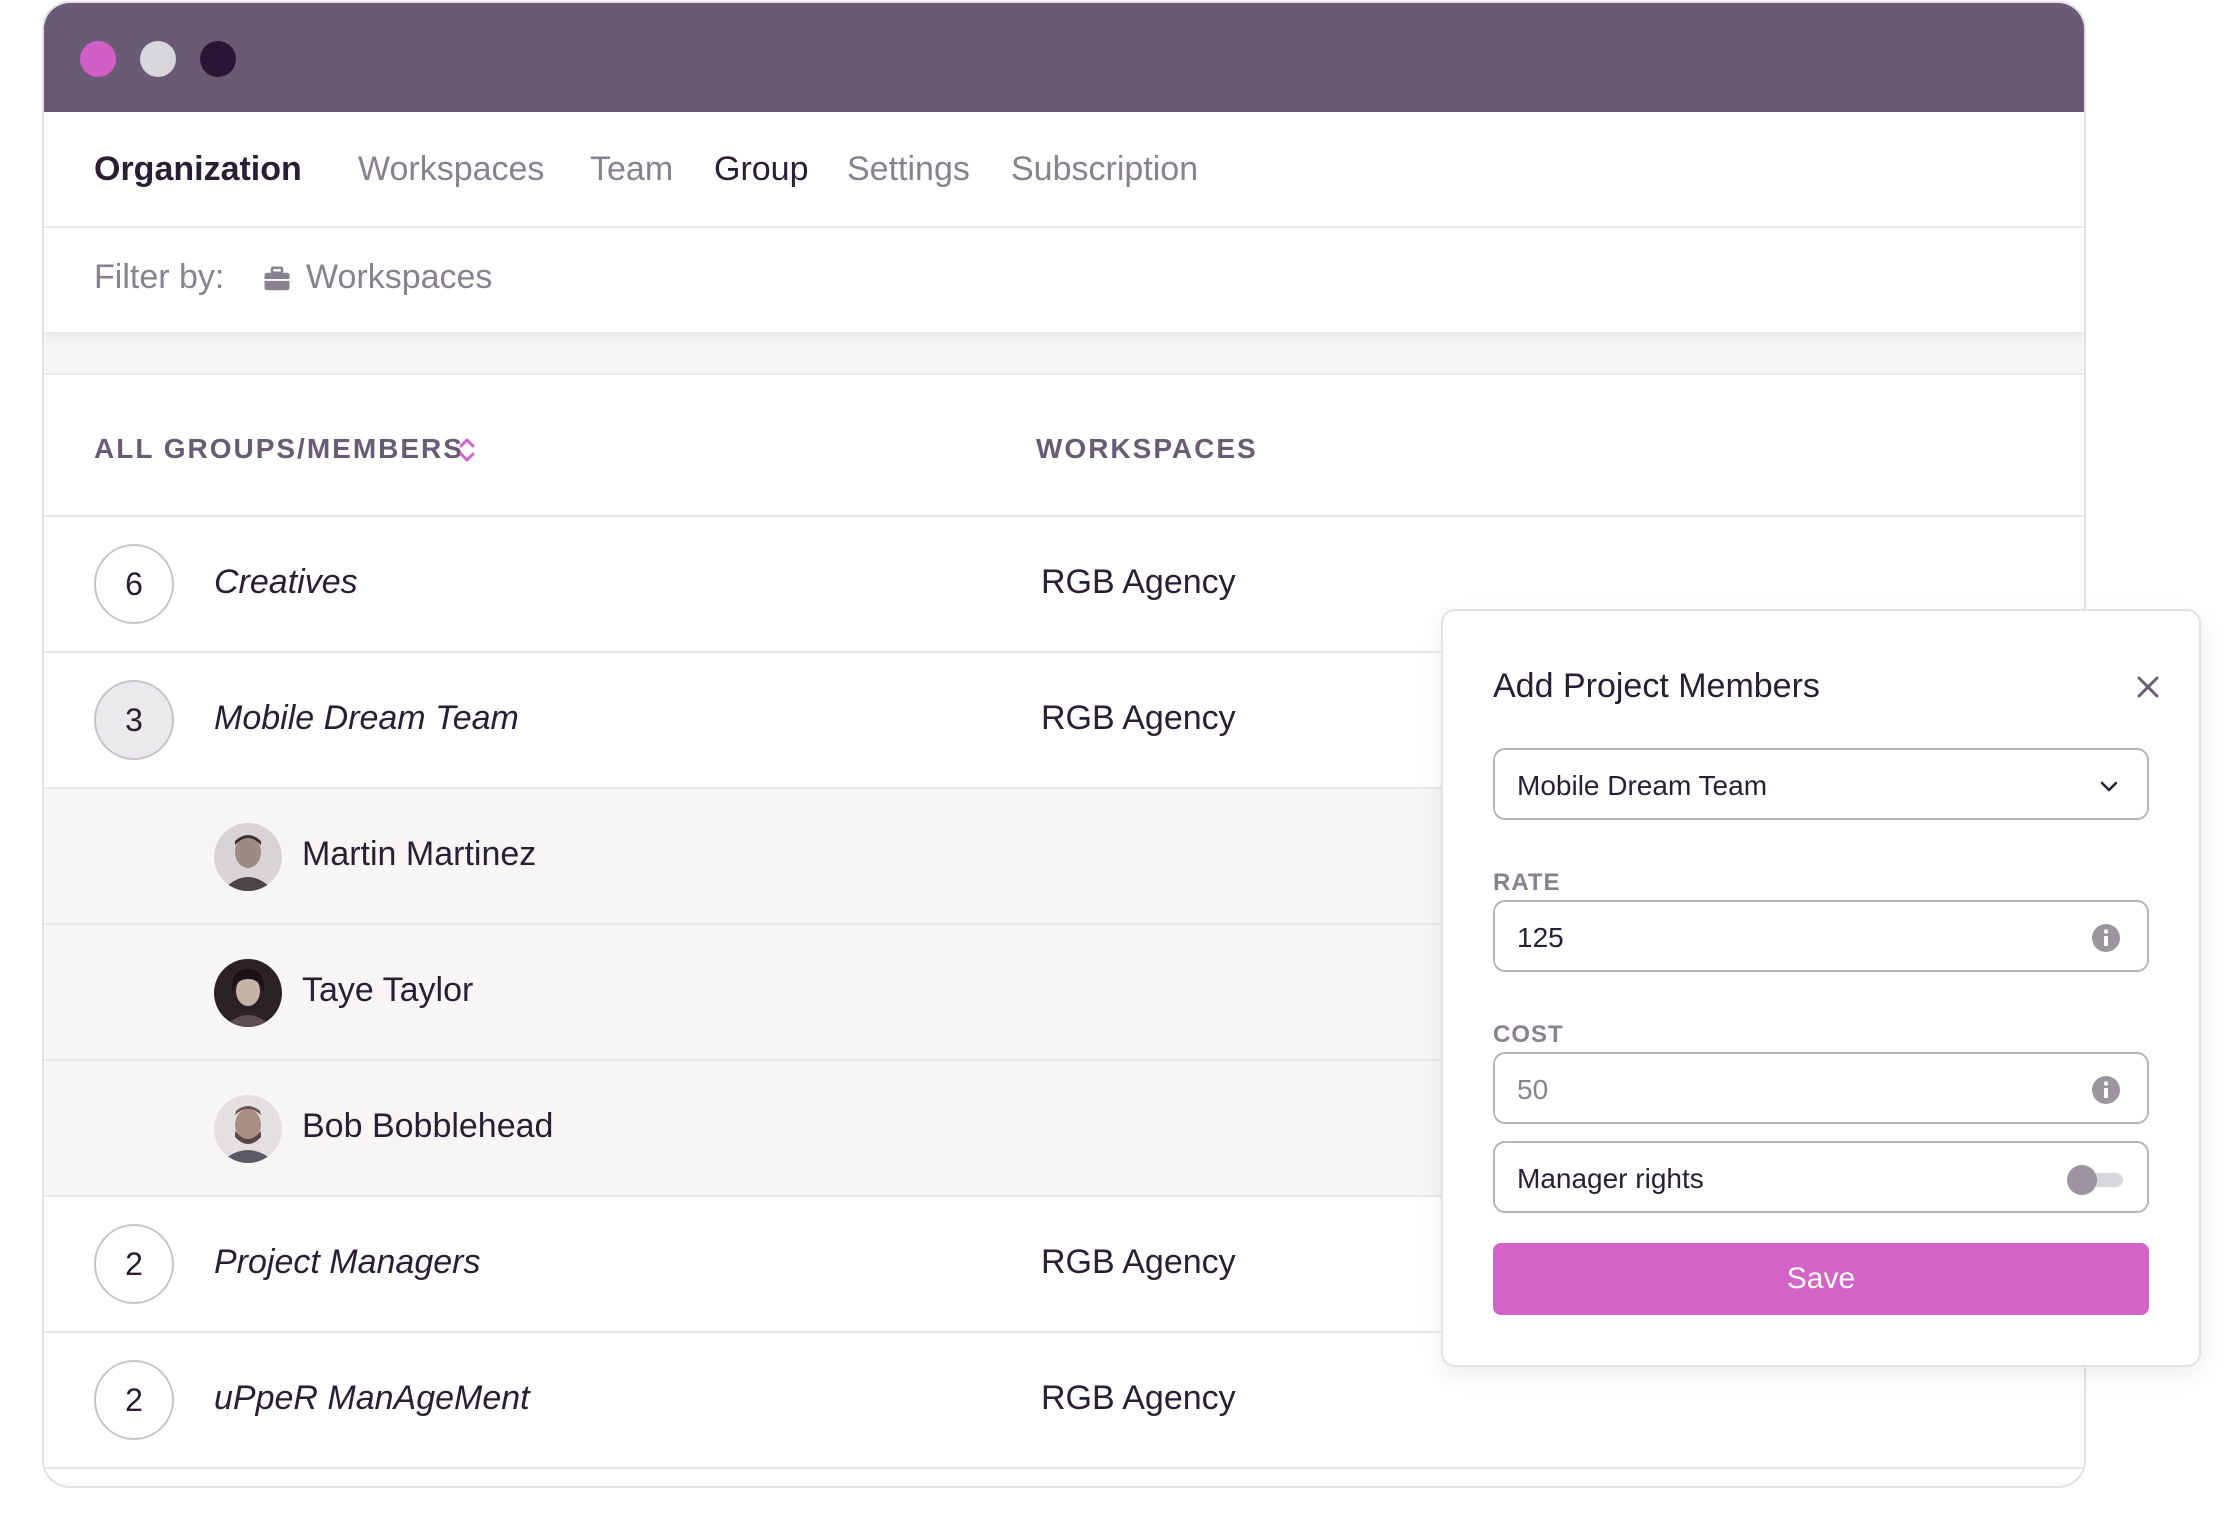 The height and width of the screenshot is (1533, 2236). I want to click on nav-organization: Organization, so click(198, 169).